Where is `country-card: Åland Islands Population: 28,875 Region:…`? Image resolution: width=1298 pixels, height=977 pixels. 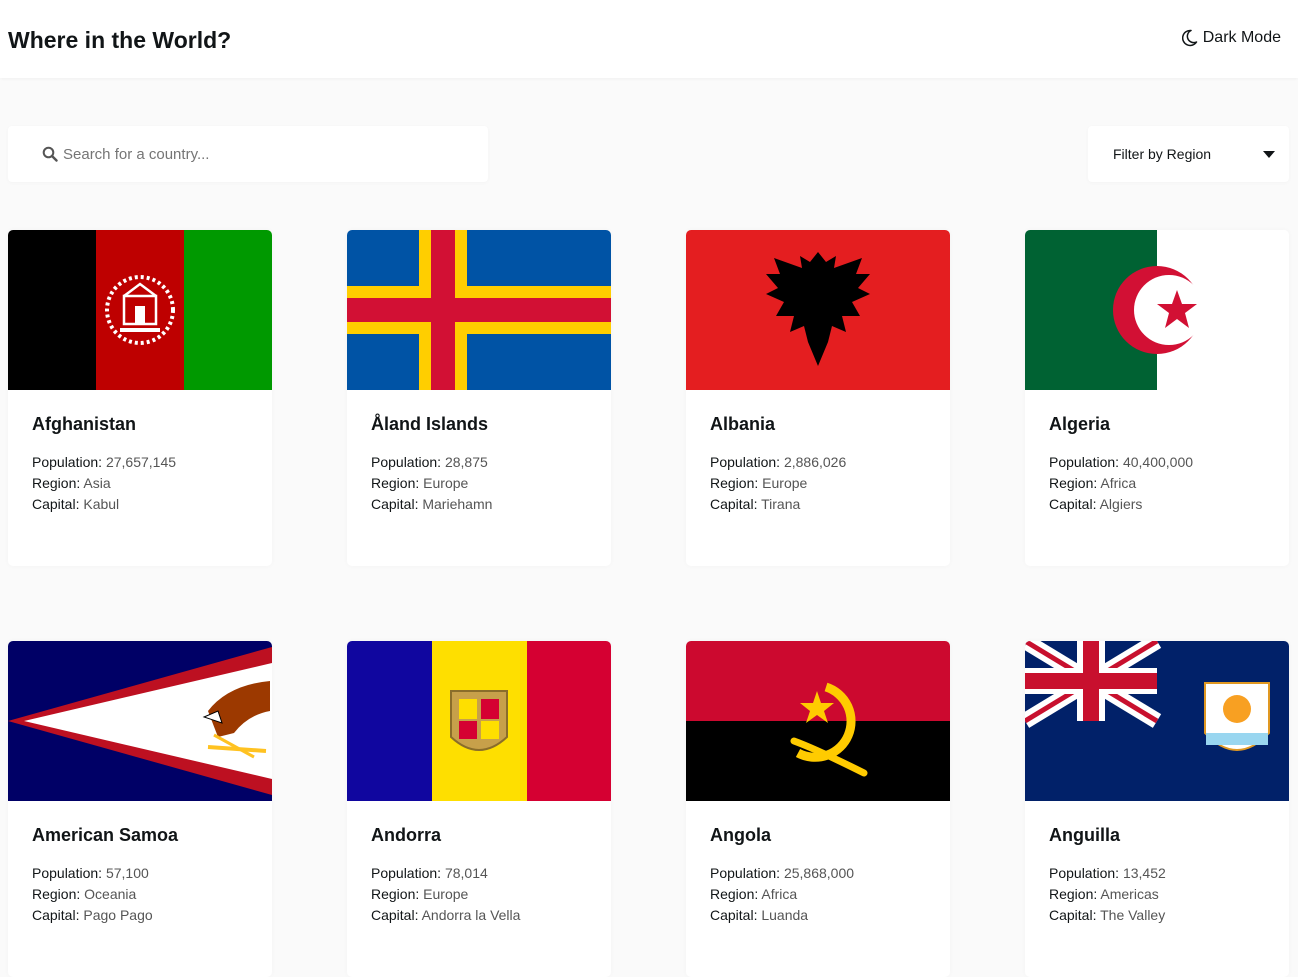 country-card: Åland Islands Population: 28,875 Region:… is located at coordinates (479, 398).